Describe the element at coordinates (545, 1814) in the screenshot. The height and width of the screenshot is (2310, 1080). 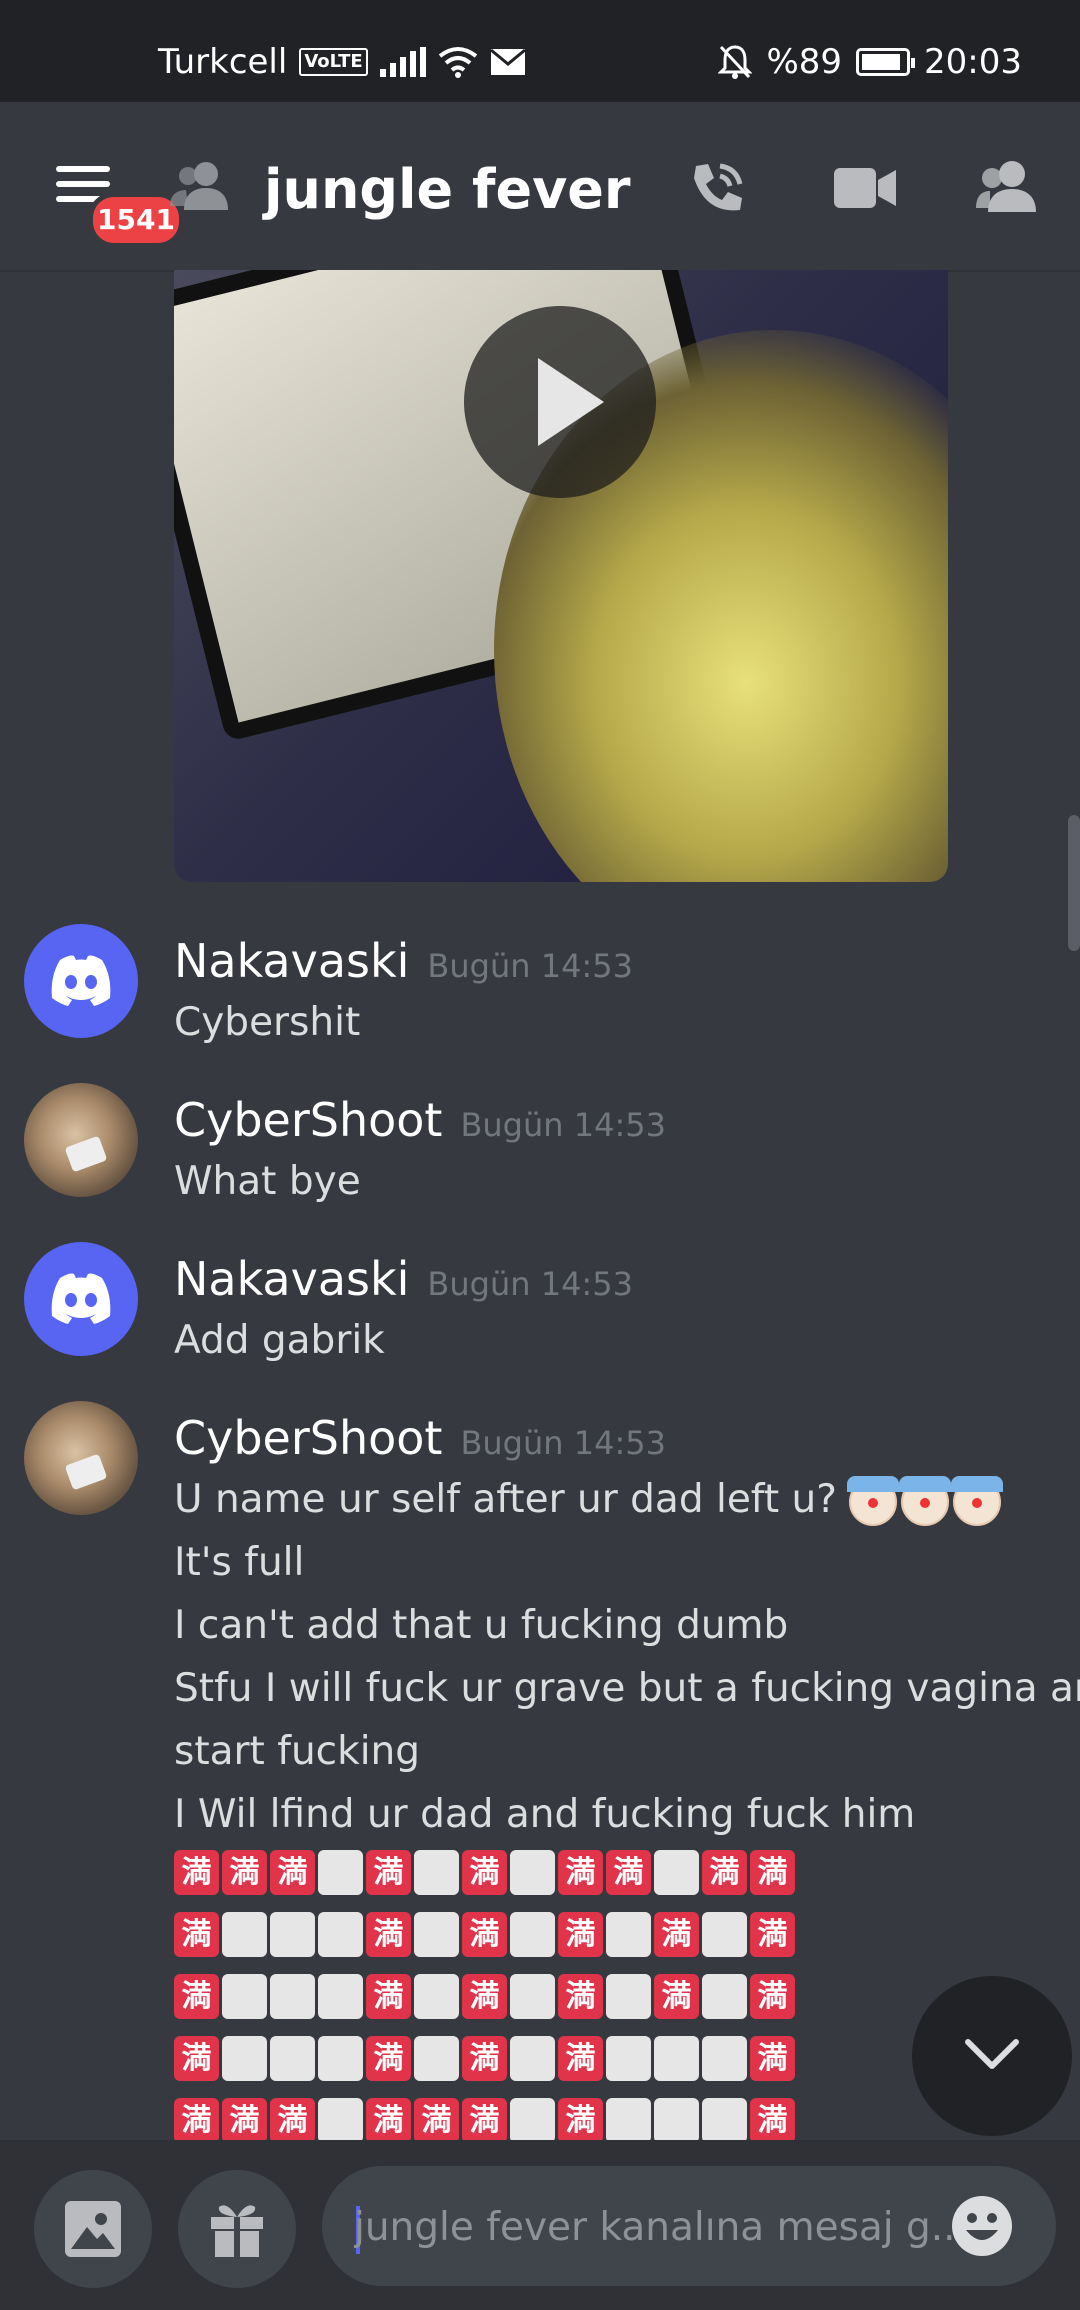
I see `message-text: I Wil lfind ur dad and fucking fuck him` at that location.